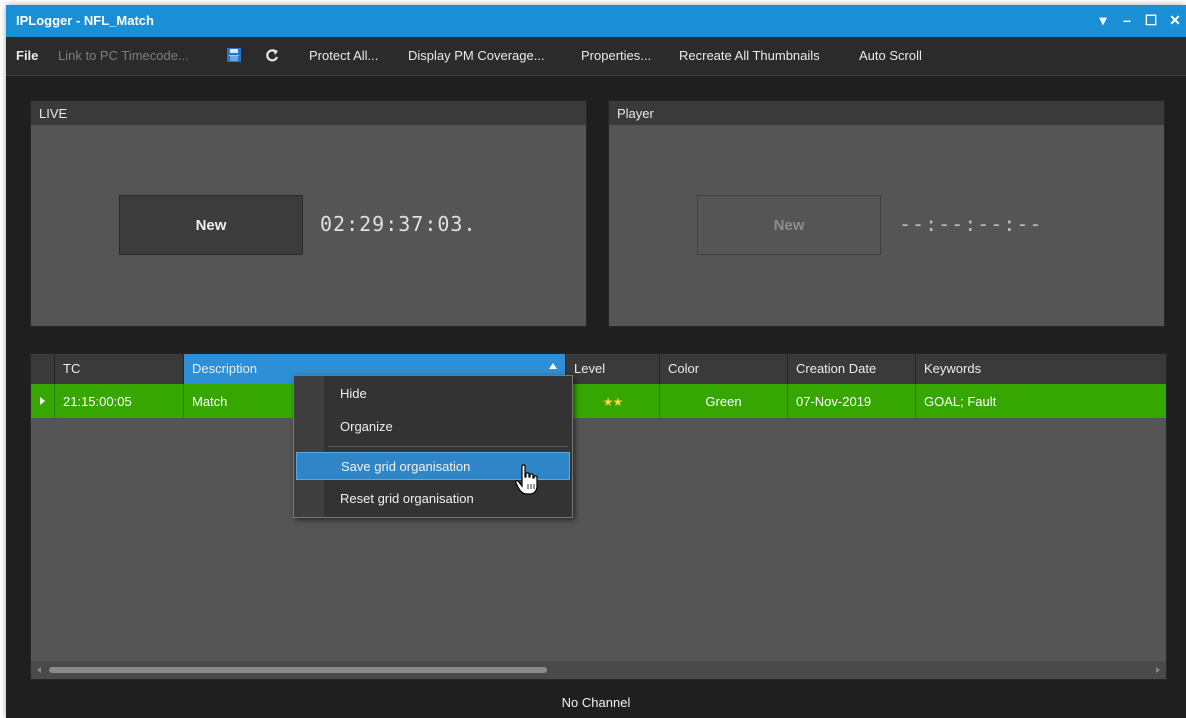  What do you see at coordinates (1041, 369) in the screenshot?
I see `column-header-keywords: Keywords` at bounding box center [1041, 369].